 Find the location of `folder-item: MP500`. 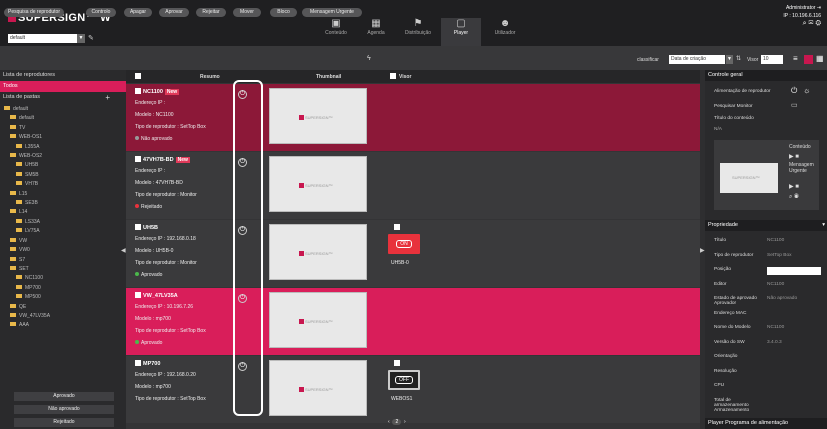

folder-item: MP500 is located at coordinates (63, 297).